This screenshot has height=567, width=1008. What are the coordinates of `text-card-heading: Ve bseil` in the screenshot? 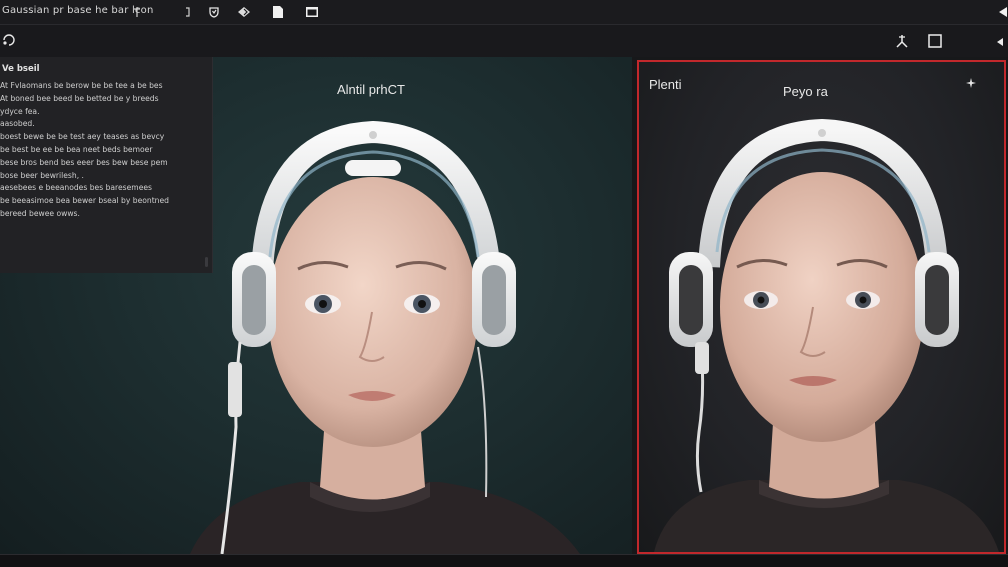 It's located at (21, 69).